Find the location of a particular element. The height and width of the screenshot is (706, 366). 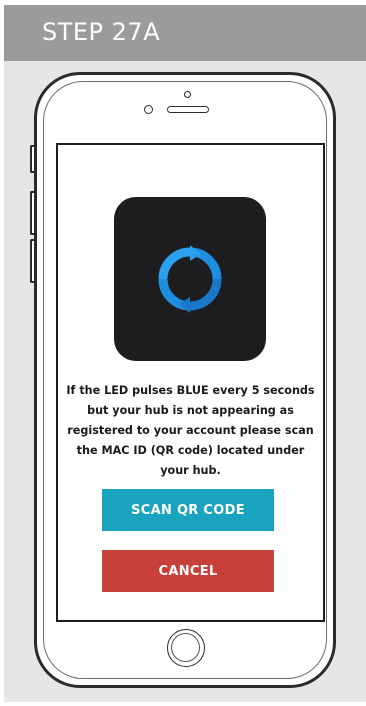

phone-speaker is located at coordinates (188, 109).